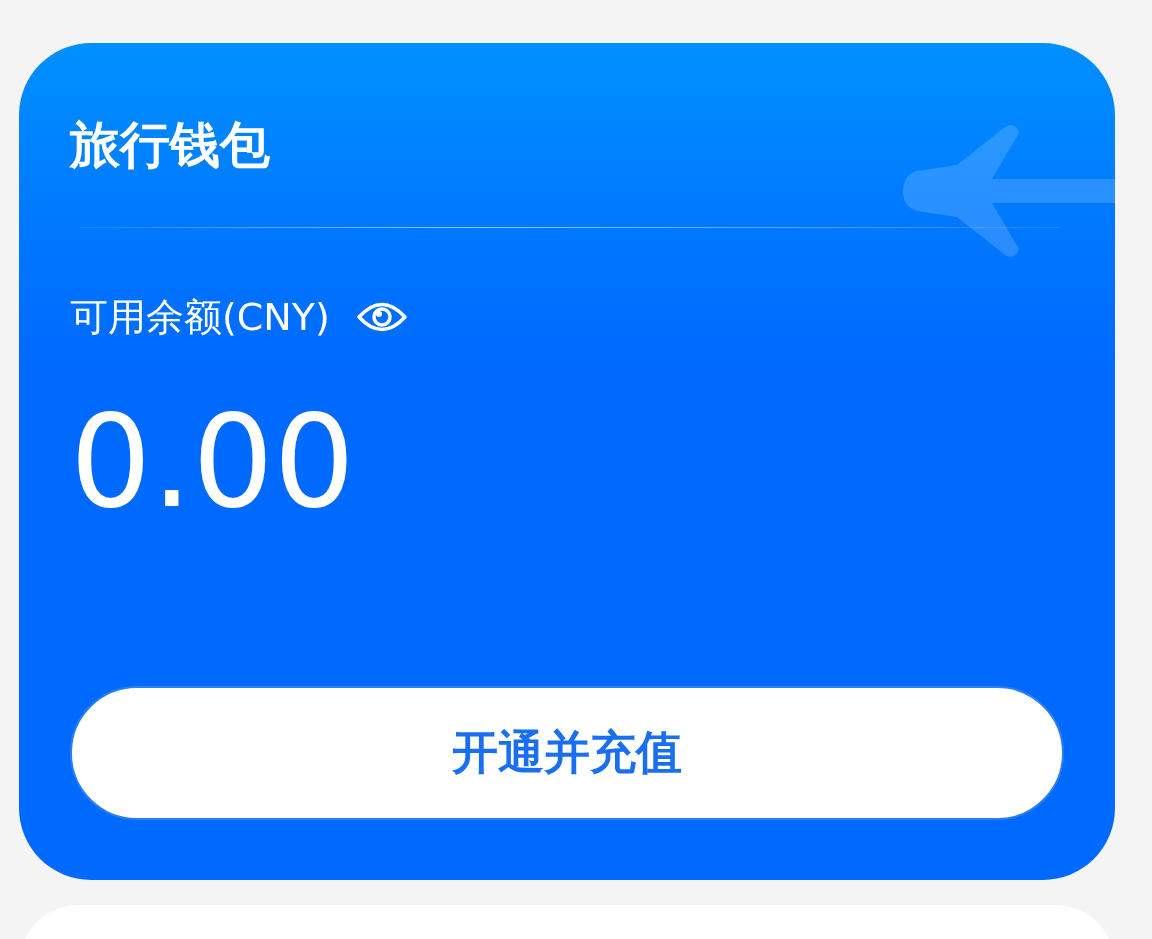 This screenshot has height=939, width=1152. Describe the element at coordinates (200, 317) in the screenshot. I see `balance-label: 可用余额(CNY)` at that location.